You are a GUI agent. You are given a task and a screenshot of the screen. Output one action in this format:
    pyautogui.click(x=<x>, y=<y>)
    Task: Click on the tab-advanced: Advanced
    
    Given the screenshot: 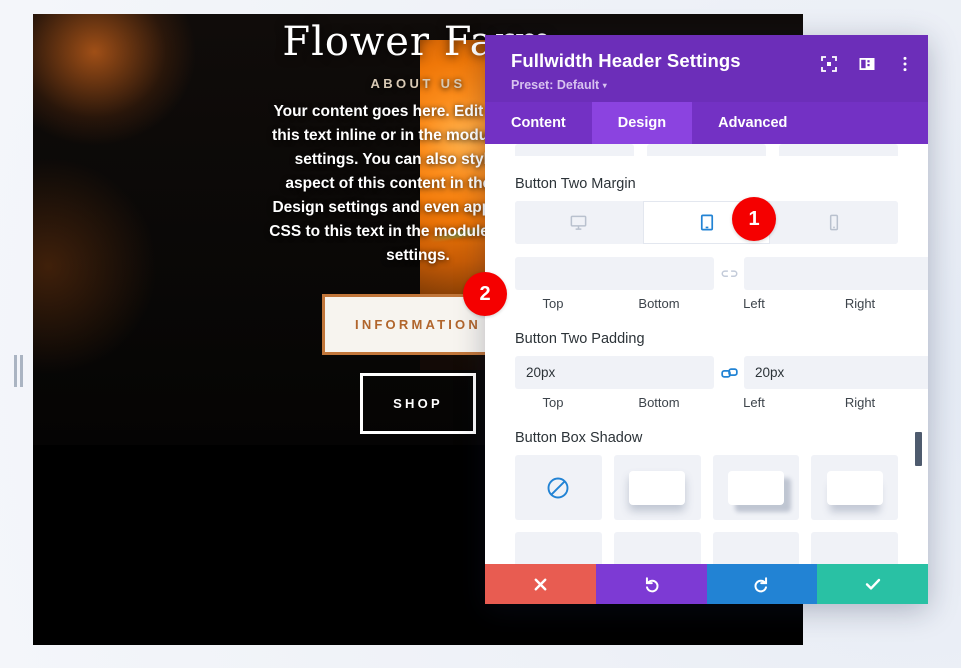 What is the action you would take?
    pyautogui.click(x=752, y=123)
    